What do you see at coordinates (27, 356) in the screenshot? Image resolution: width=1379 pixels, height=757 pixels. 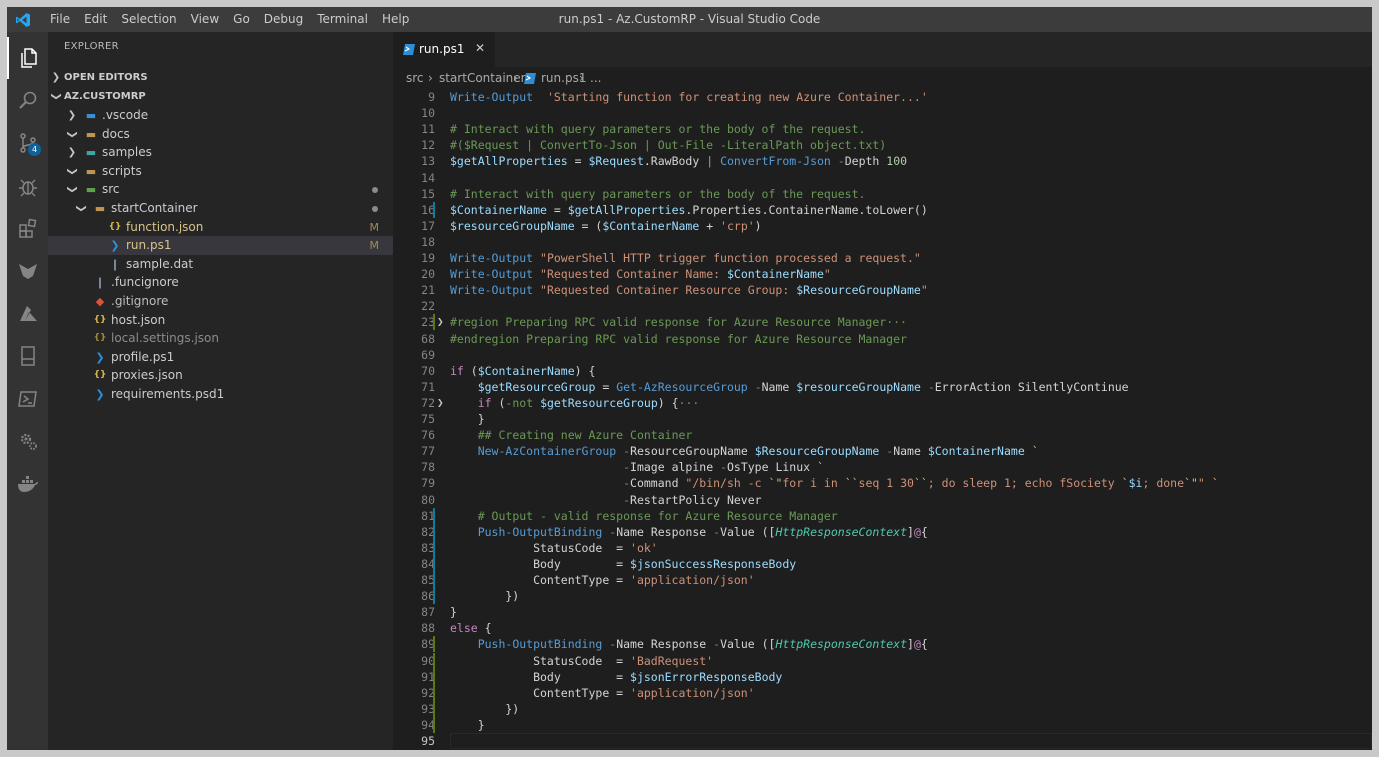 I see `remote-explorer-icon` at bounding box center [27, 356].